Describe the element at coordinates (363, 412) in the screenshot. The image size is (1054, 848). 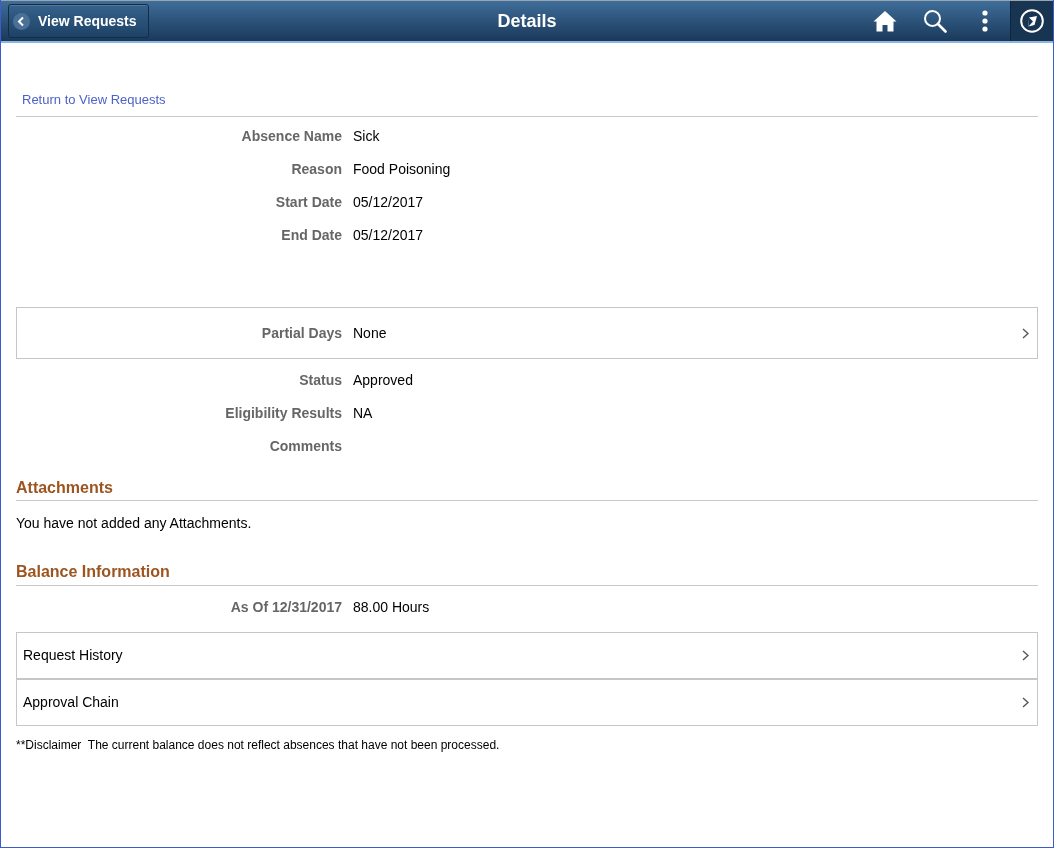
I see `field-value: NA` at that location.